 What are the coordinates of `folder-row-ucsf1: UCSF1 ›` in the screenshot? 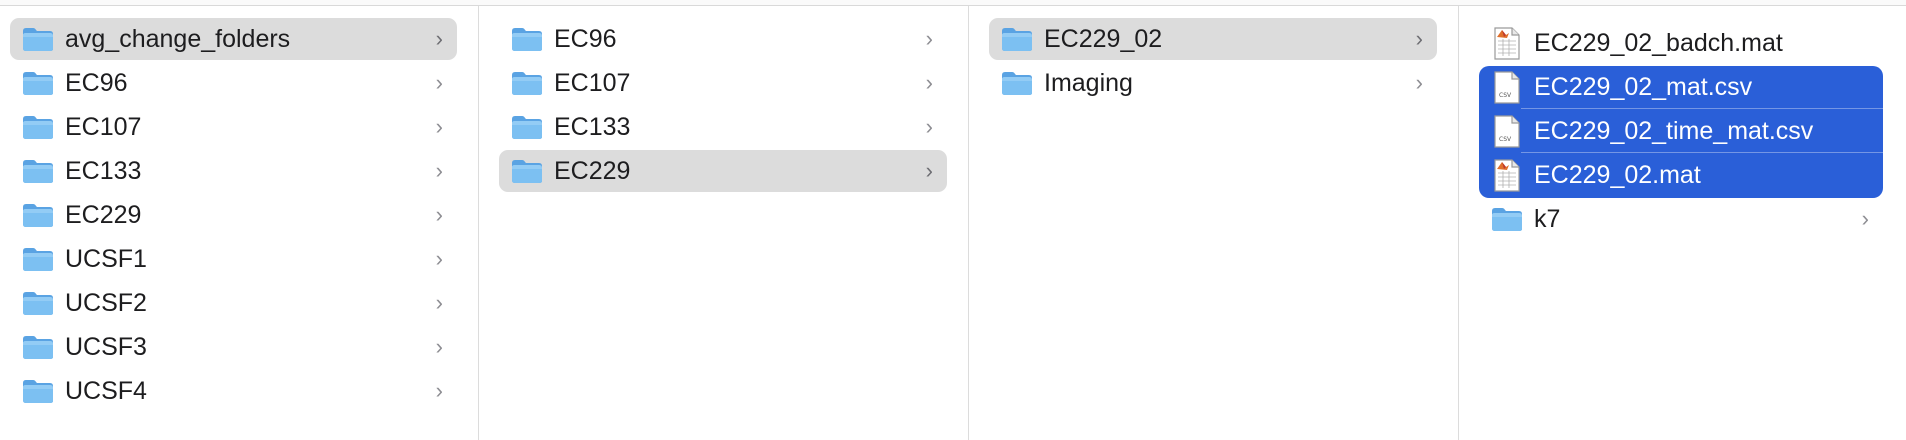 It's located at (233, 259).